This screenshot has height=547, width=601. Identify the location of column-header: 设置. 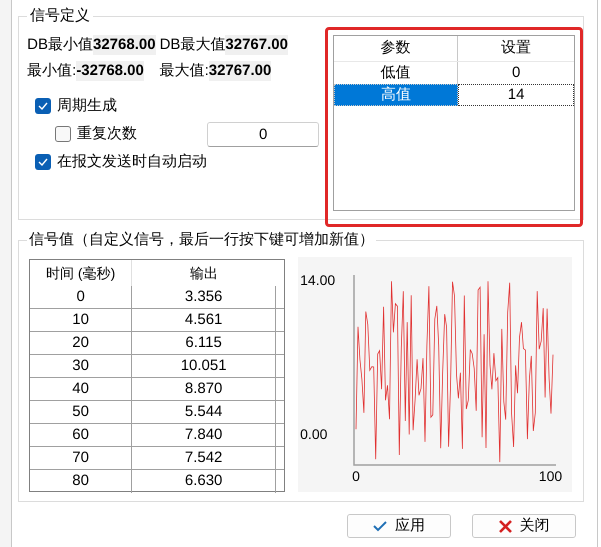
(516, 48).